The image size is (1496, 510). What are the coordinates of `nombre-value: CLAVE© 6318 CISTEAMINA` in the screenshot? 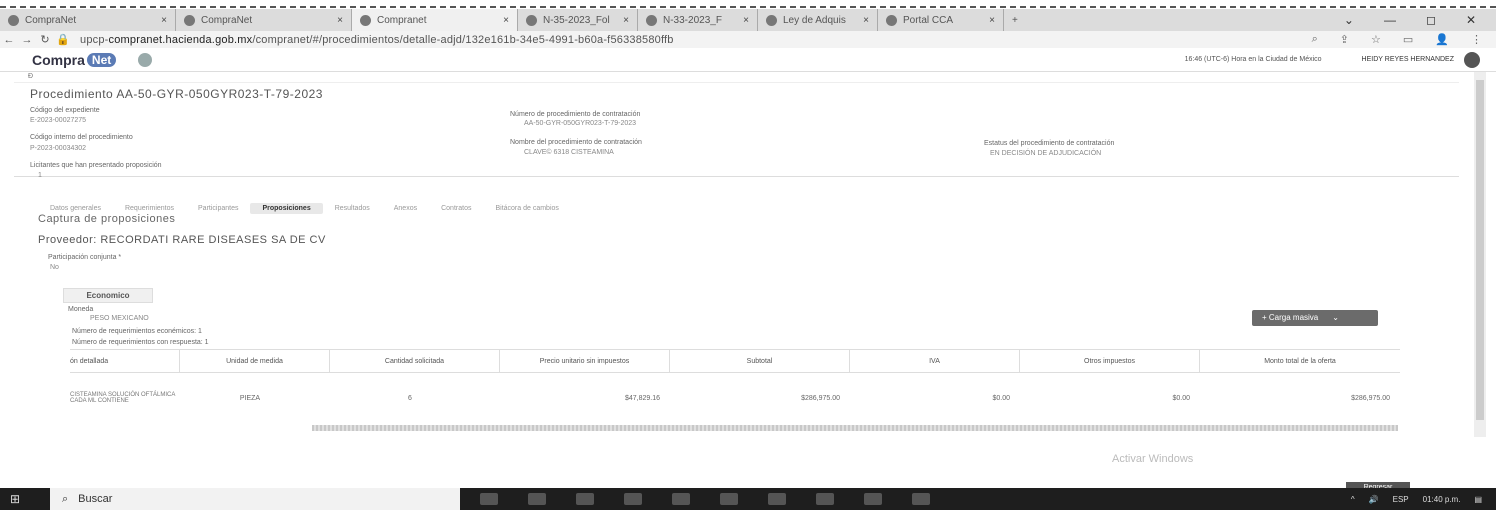 It's located at (569, 152).